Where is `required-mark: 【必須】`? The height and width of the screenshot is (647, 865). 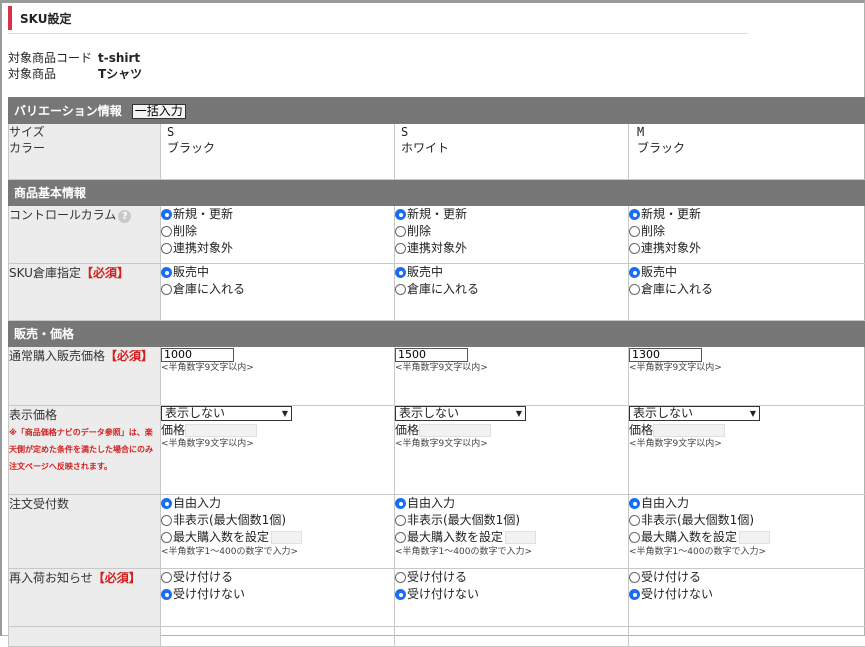
required-mark: 【必須】 is located at coordinates (117, 578).